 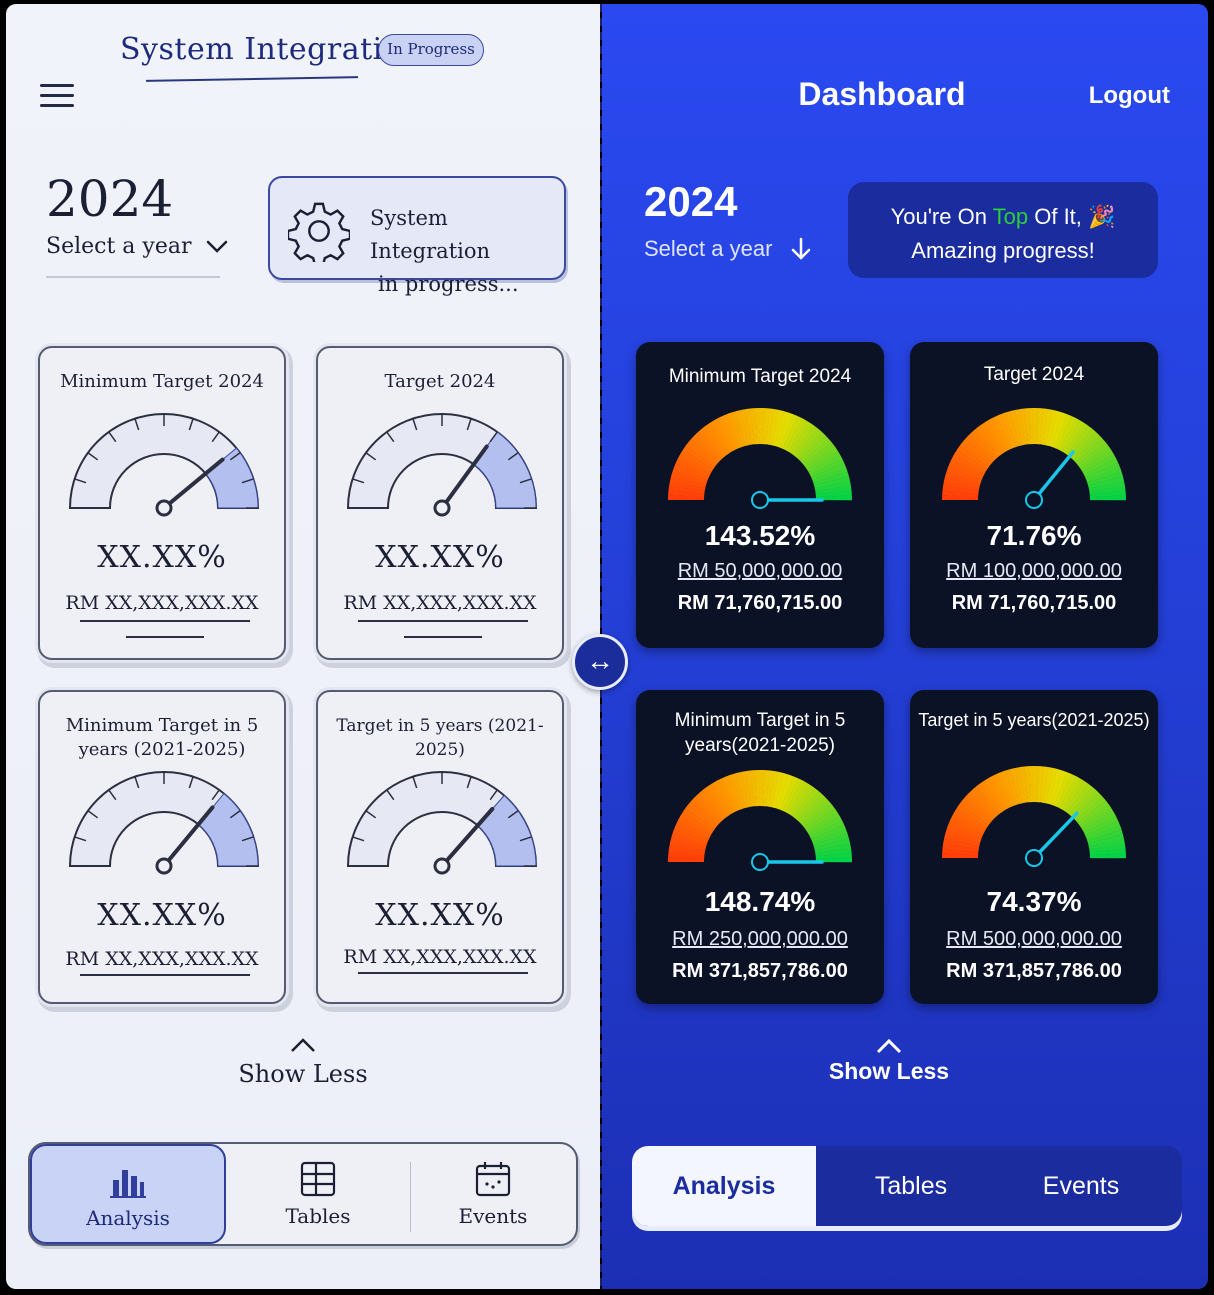 I want to click on sketch-tab-bar: Analysis Tables Events, so click(x=303, y=1194).